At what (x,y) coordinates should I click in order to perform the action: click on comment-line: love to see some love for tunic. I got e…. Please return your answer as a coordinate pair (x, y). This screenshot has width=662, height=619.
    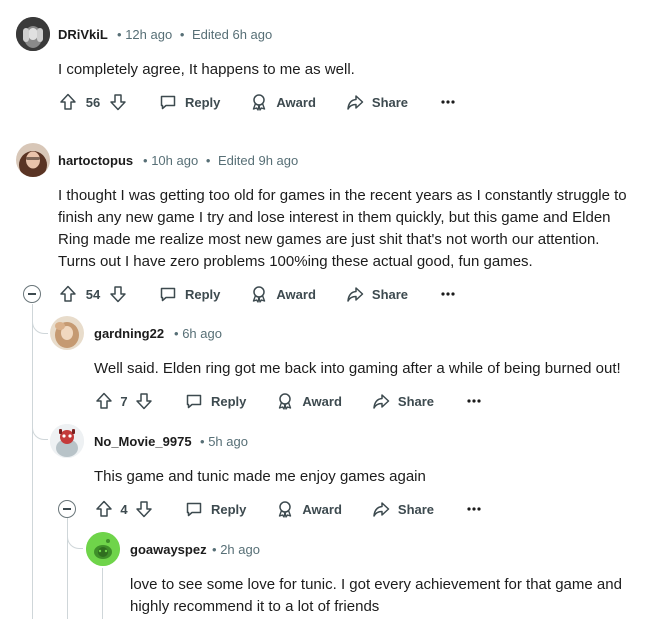
    Looking at the image, I should click on (376, 584).